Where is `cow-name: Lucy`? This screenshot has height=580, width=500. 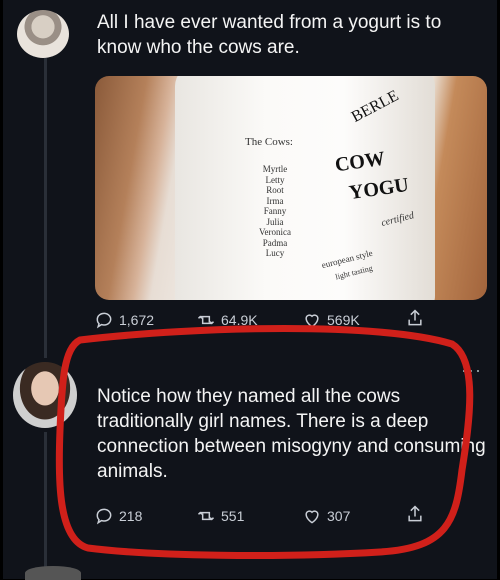
cow-name: Lucy is located at coordinates (275, 253).